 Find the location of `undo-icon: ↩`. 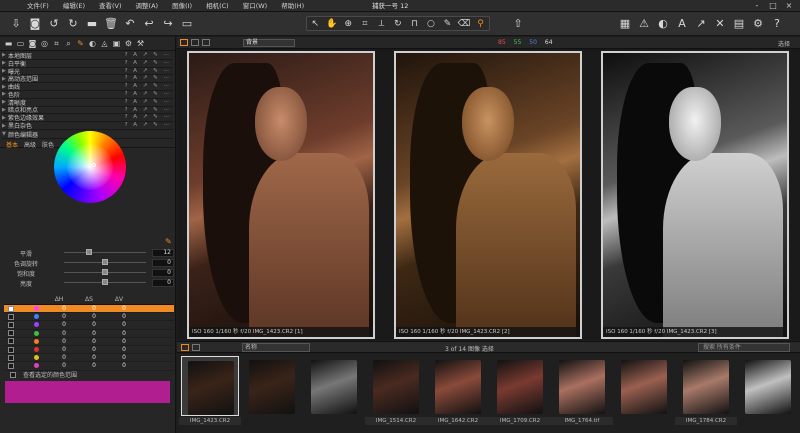

undo-icon: ↩ is located at coordinates (149, 24).